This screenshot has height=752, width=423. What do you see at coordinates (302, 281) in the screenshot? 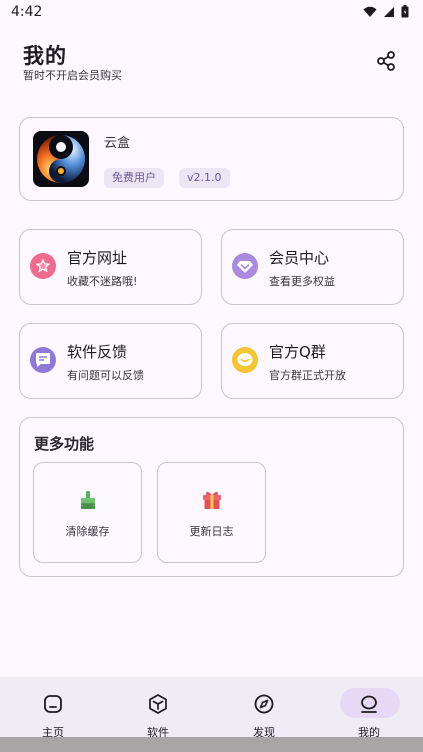
I see `tile-subtitle: 查看更多权益` at bounding box center [302, 281].